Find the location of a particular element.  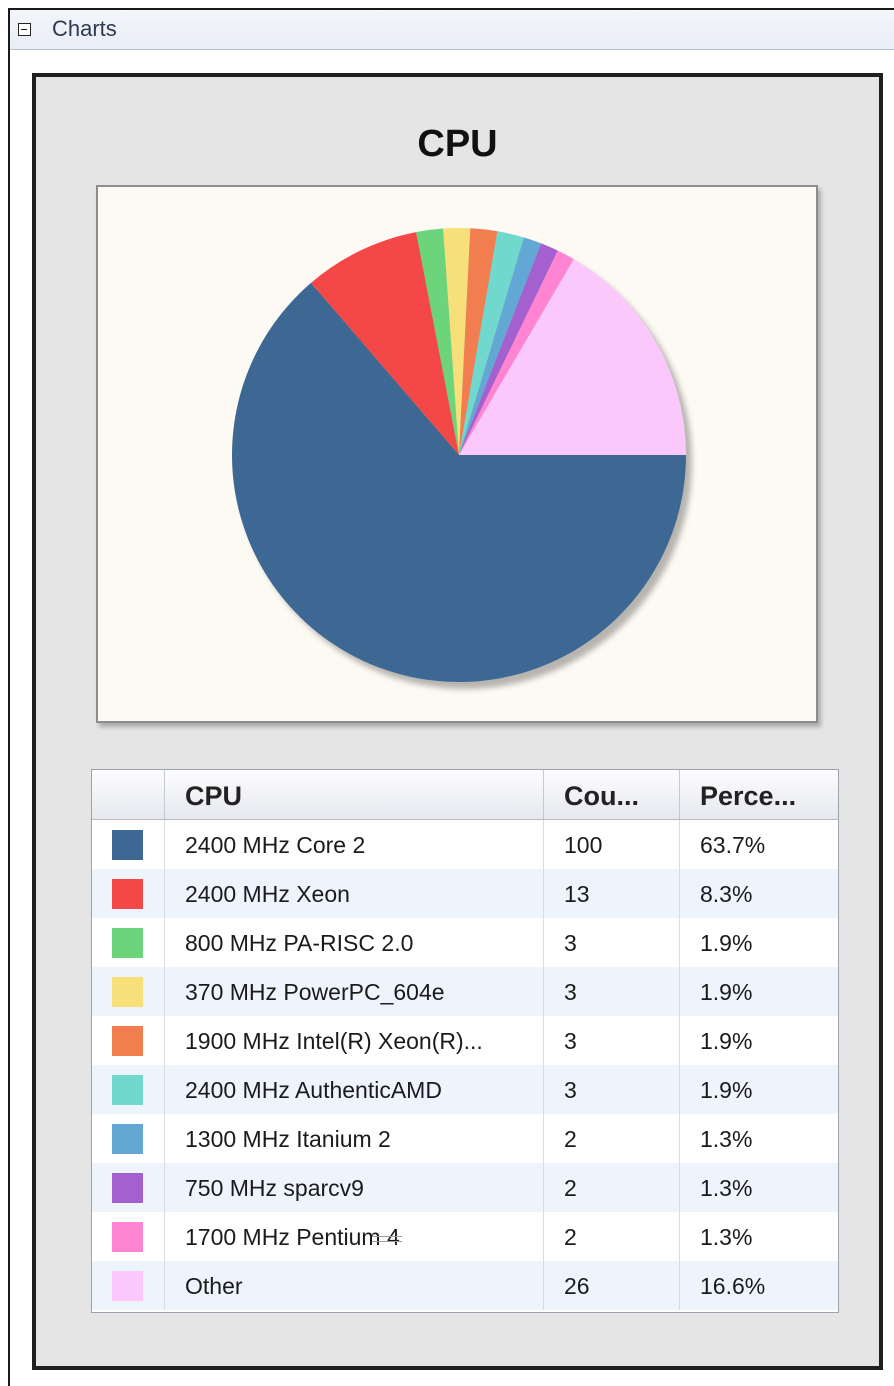

resize-grip-icon is located at coordinates (387, 1239).